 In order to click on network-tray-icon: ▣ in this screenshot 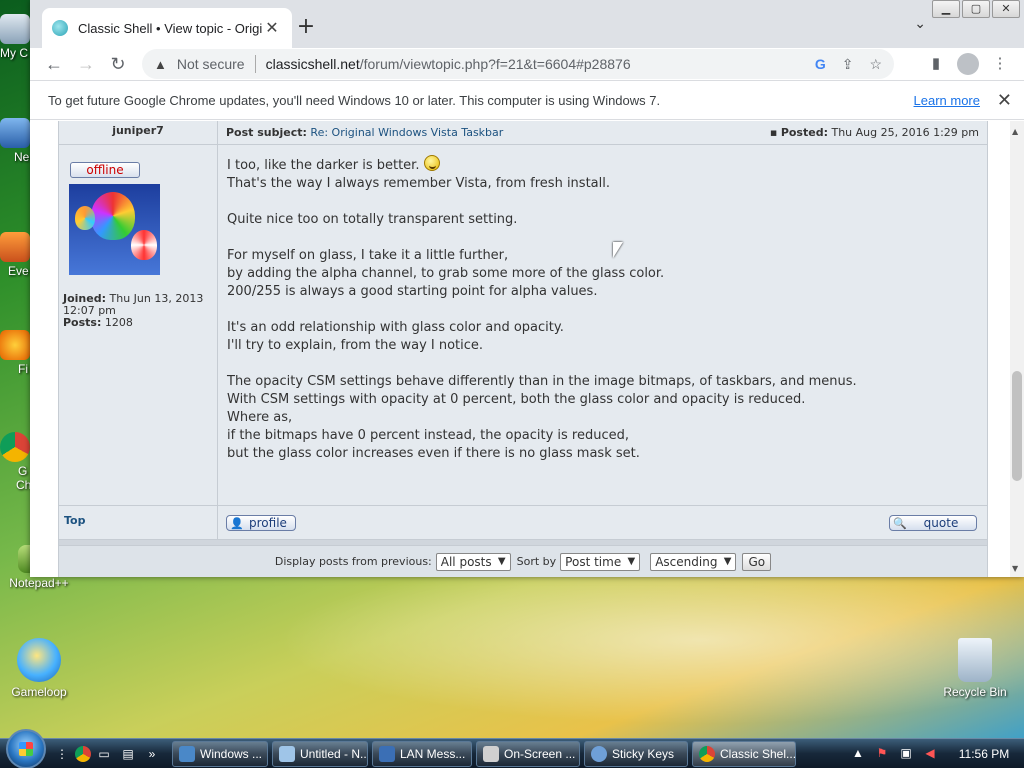, I will do `click(906, 754)`.